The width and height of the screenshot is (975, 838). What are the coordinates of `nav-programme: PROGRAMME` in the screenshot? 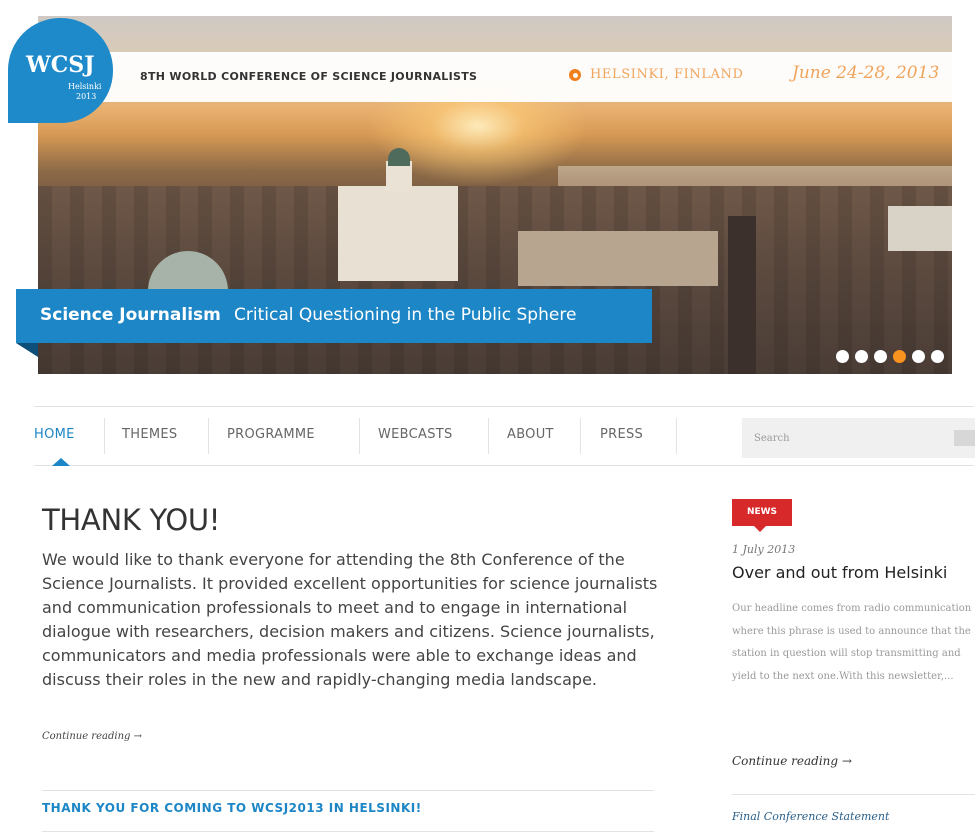 It's located at (271, 434).